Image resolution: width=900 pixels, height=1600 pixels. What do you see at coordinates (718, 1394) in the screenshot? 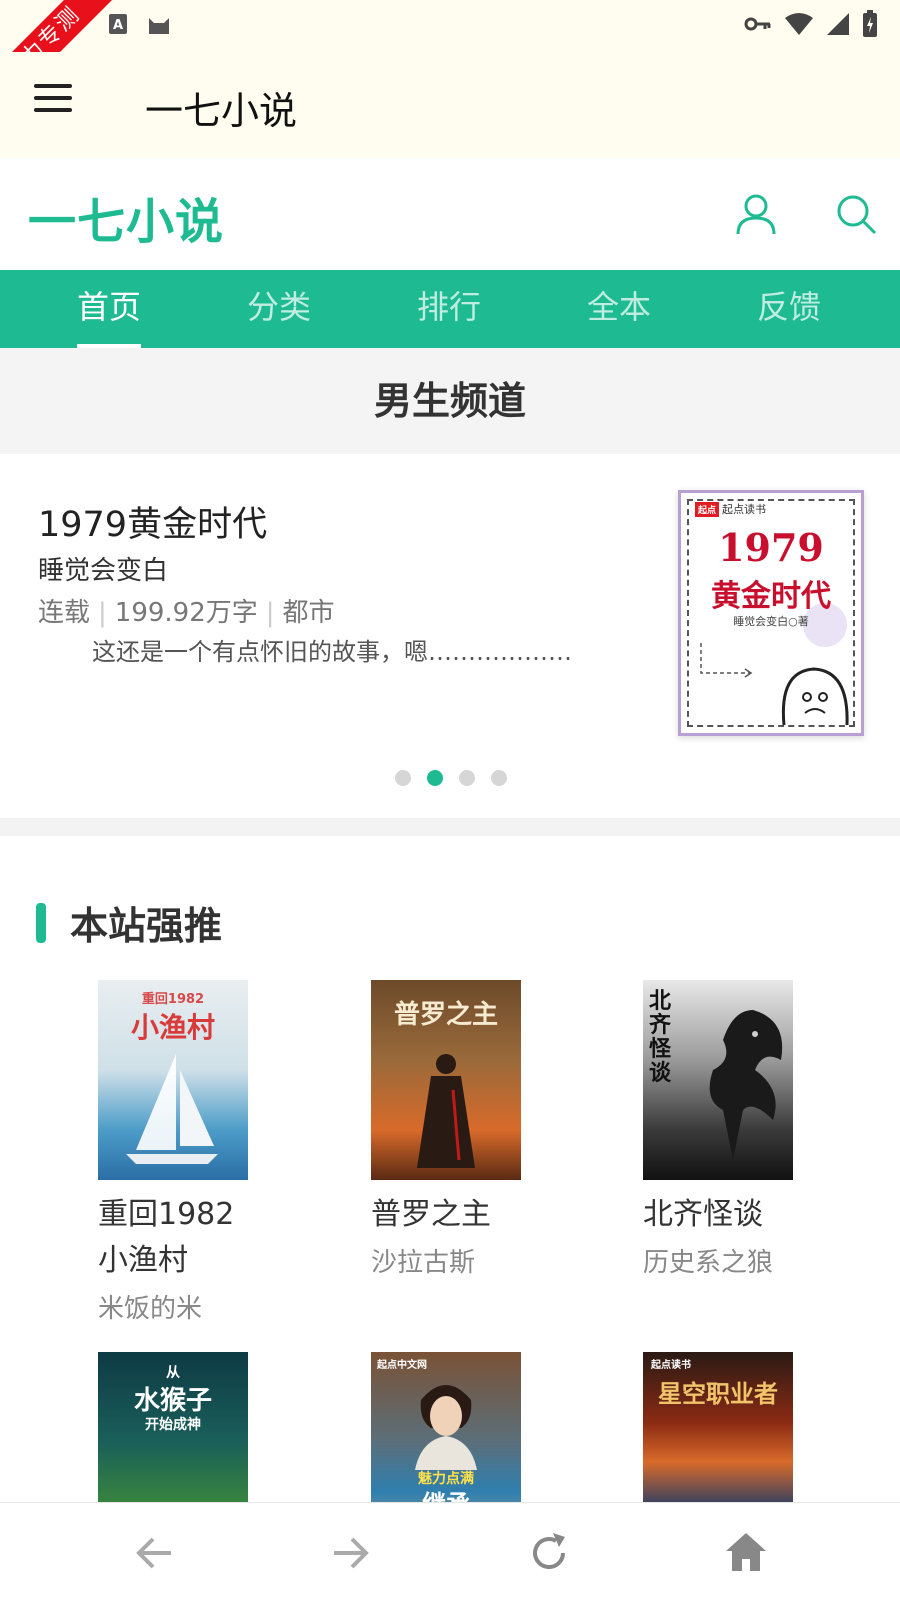
I see `book-cover-main-text: 星空职业者` at bounding box center [718, 1394].